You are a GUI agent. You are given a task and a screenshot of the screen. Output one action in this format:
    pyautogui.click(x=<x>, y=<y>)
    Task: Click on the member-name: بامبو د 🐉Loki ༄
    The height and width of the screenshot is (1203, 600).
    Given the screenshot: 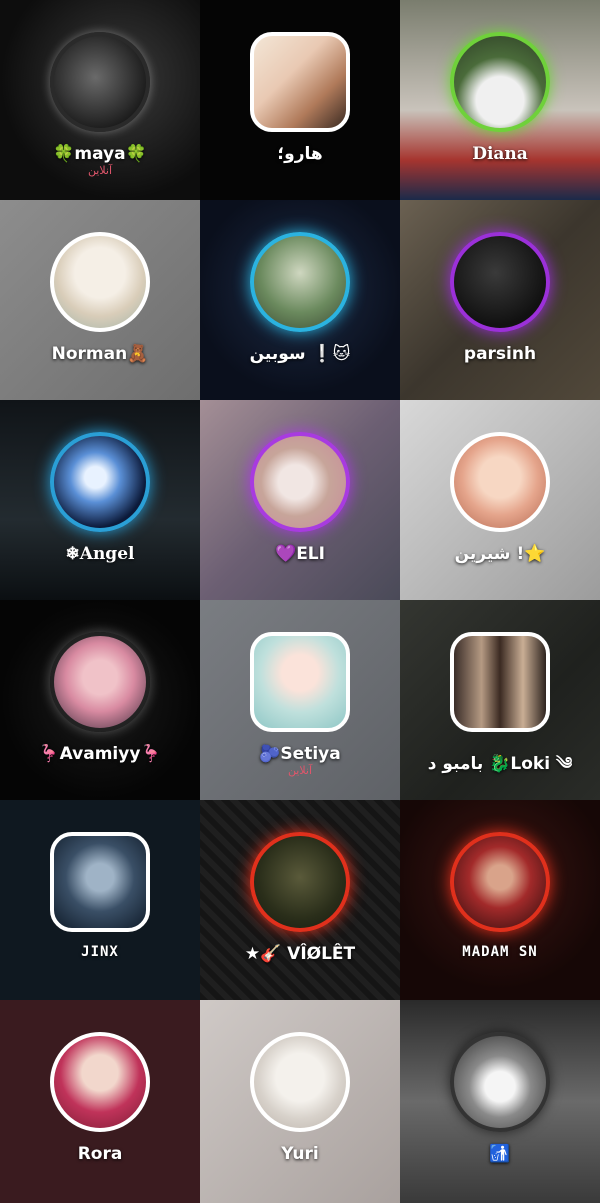 What is the action you would take?
    pyautogui.click(x=500, y=764)
    